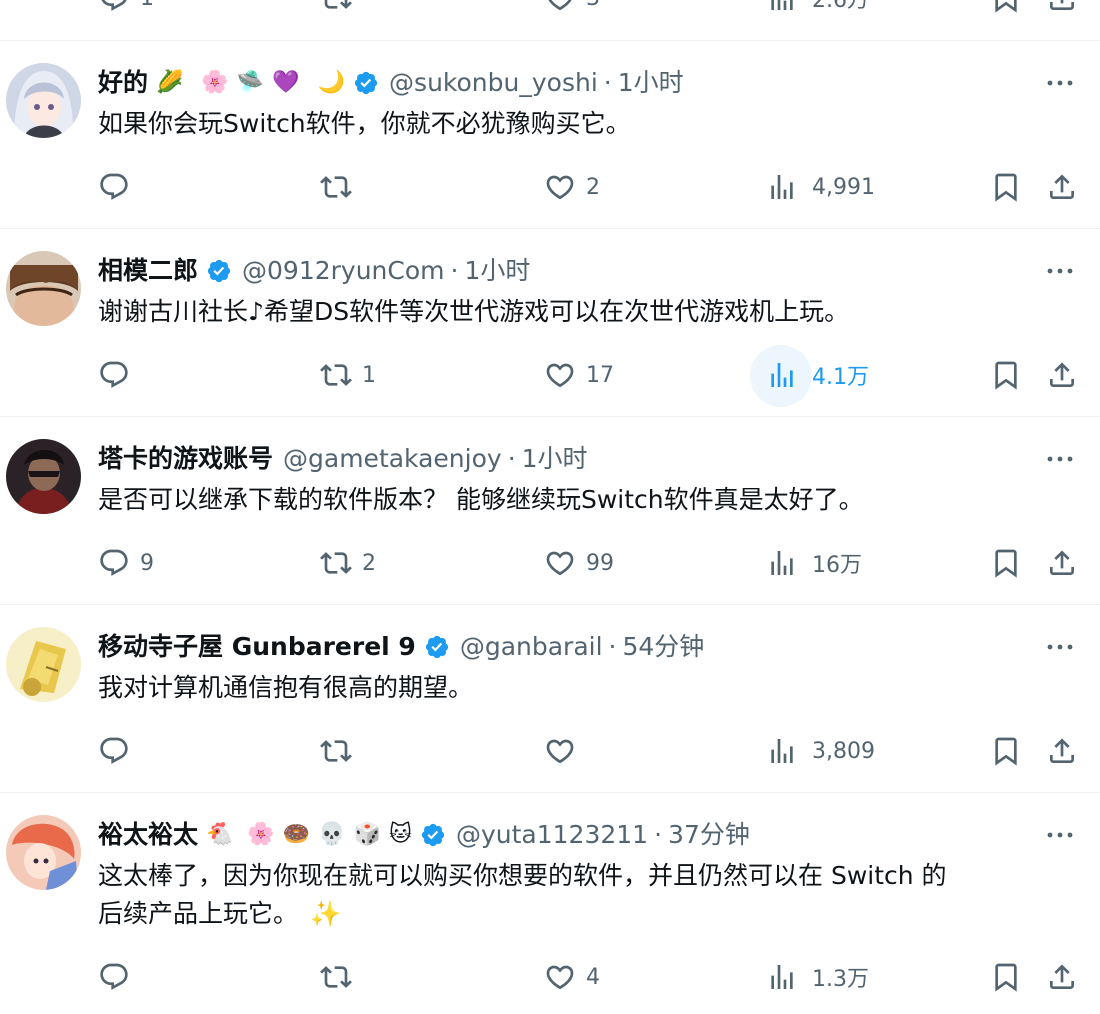 The image size is (1100, 1014). Describe the element at coordinates (709, 835) in the screenshot. I see `timestamp: 37分钟` at that location.